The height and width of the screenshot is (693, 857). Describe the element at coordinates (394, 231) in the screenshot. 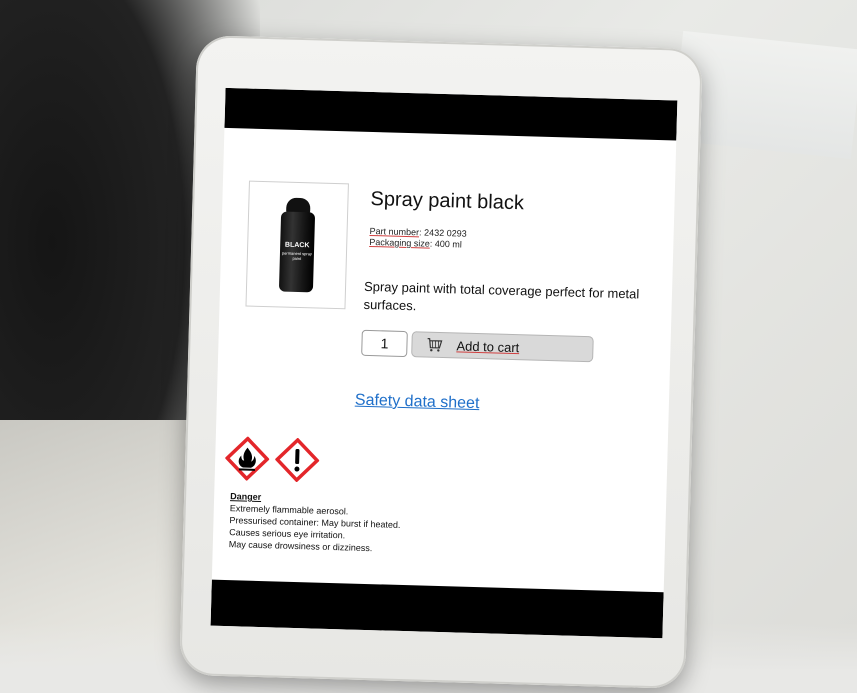

I see `part-number-label: Part number` at that location.